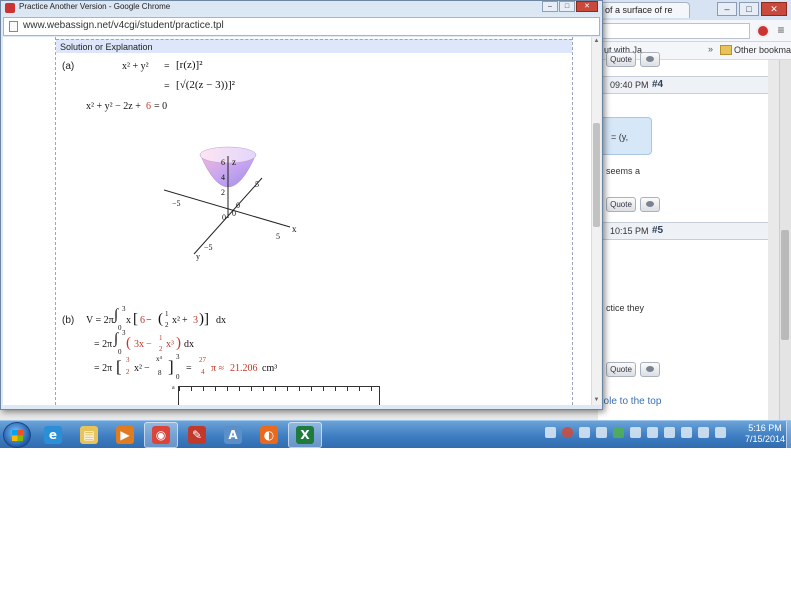 The height and width of the screenshot is (600, 791). Describe the element at coordinates (238, 205) in the screenshot. I see `z-tick-0: 0` at that location.